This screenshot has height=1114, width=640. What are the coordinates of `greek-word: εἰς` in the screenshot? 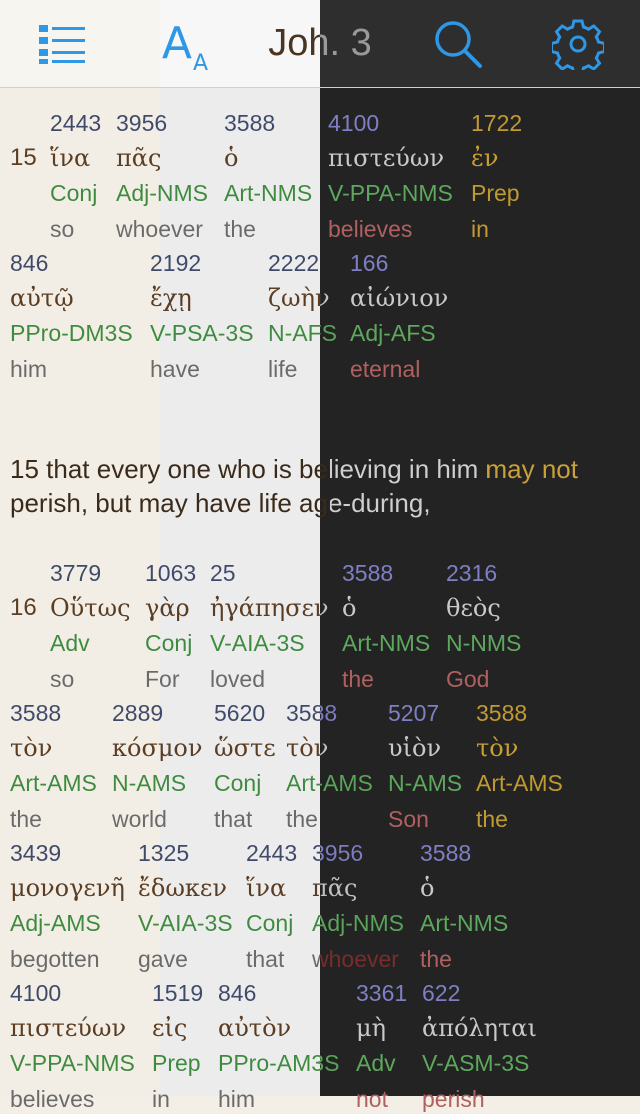 It's located at (169, 1028).